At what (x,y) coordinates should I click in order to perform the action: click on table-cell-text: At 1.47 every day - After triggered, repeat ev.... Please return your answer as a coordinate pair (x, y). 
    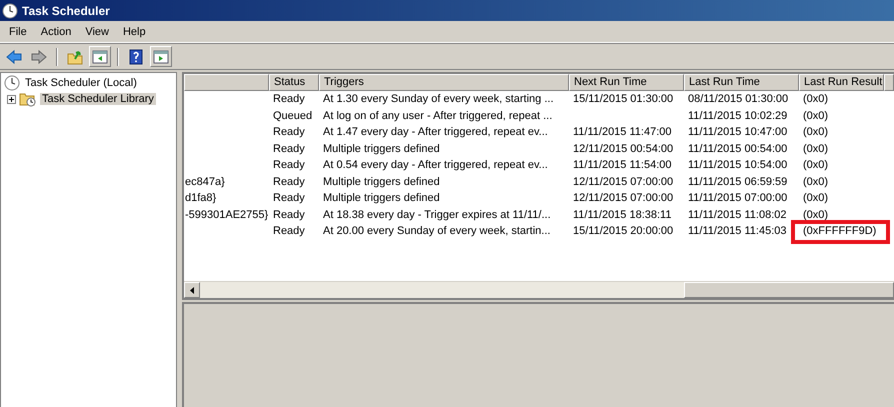
    Looking at the image, I should click on (435, 132).